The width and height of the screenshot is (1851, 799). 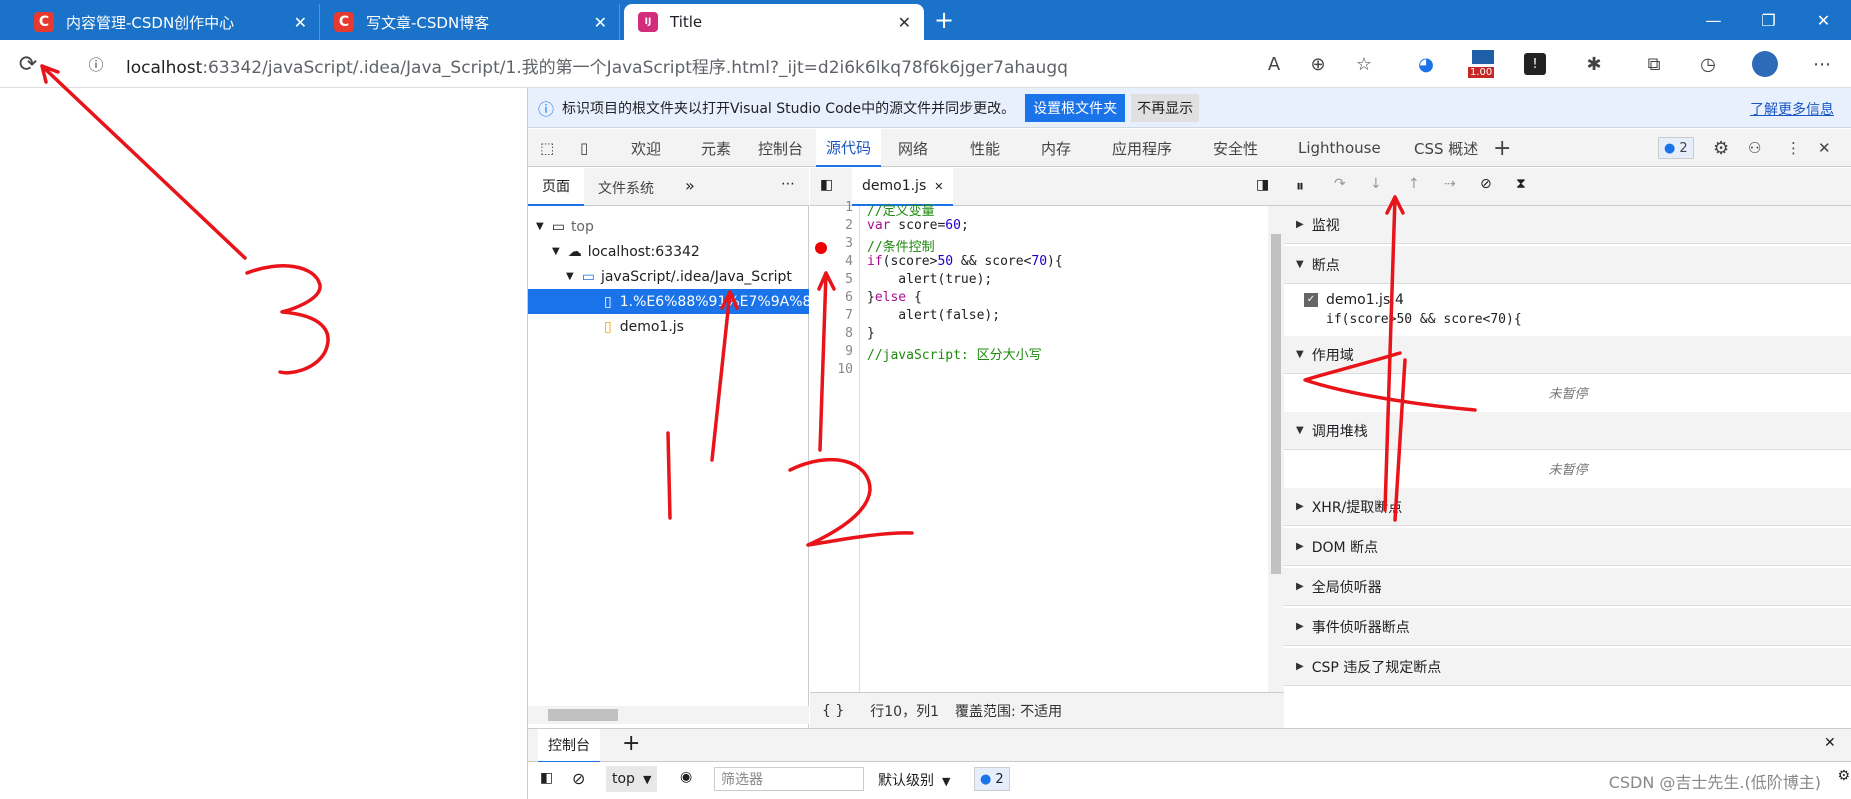 I want to click on device-icon: ▯, so click(x=584, y=148).